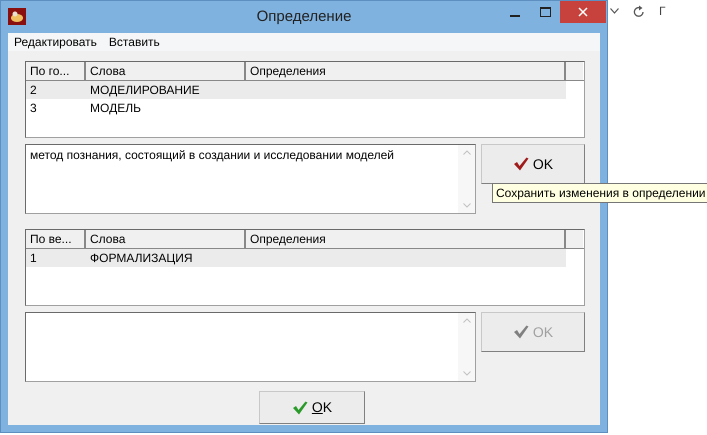 The image size is (707, 435). I want to click on table-cell-text: 2, so click(33, 90).